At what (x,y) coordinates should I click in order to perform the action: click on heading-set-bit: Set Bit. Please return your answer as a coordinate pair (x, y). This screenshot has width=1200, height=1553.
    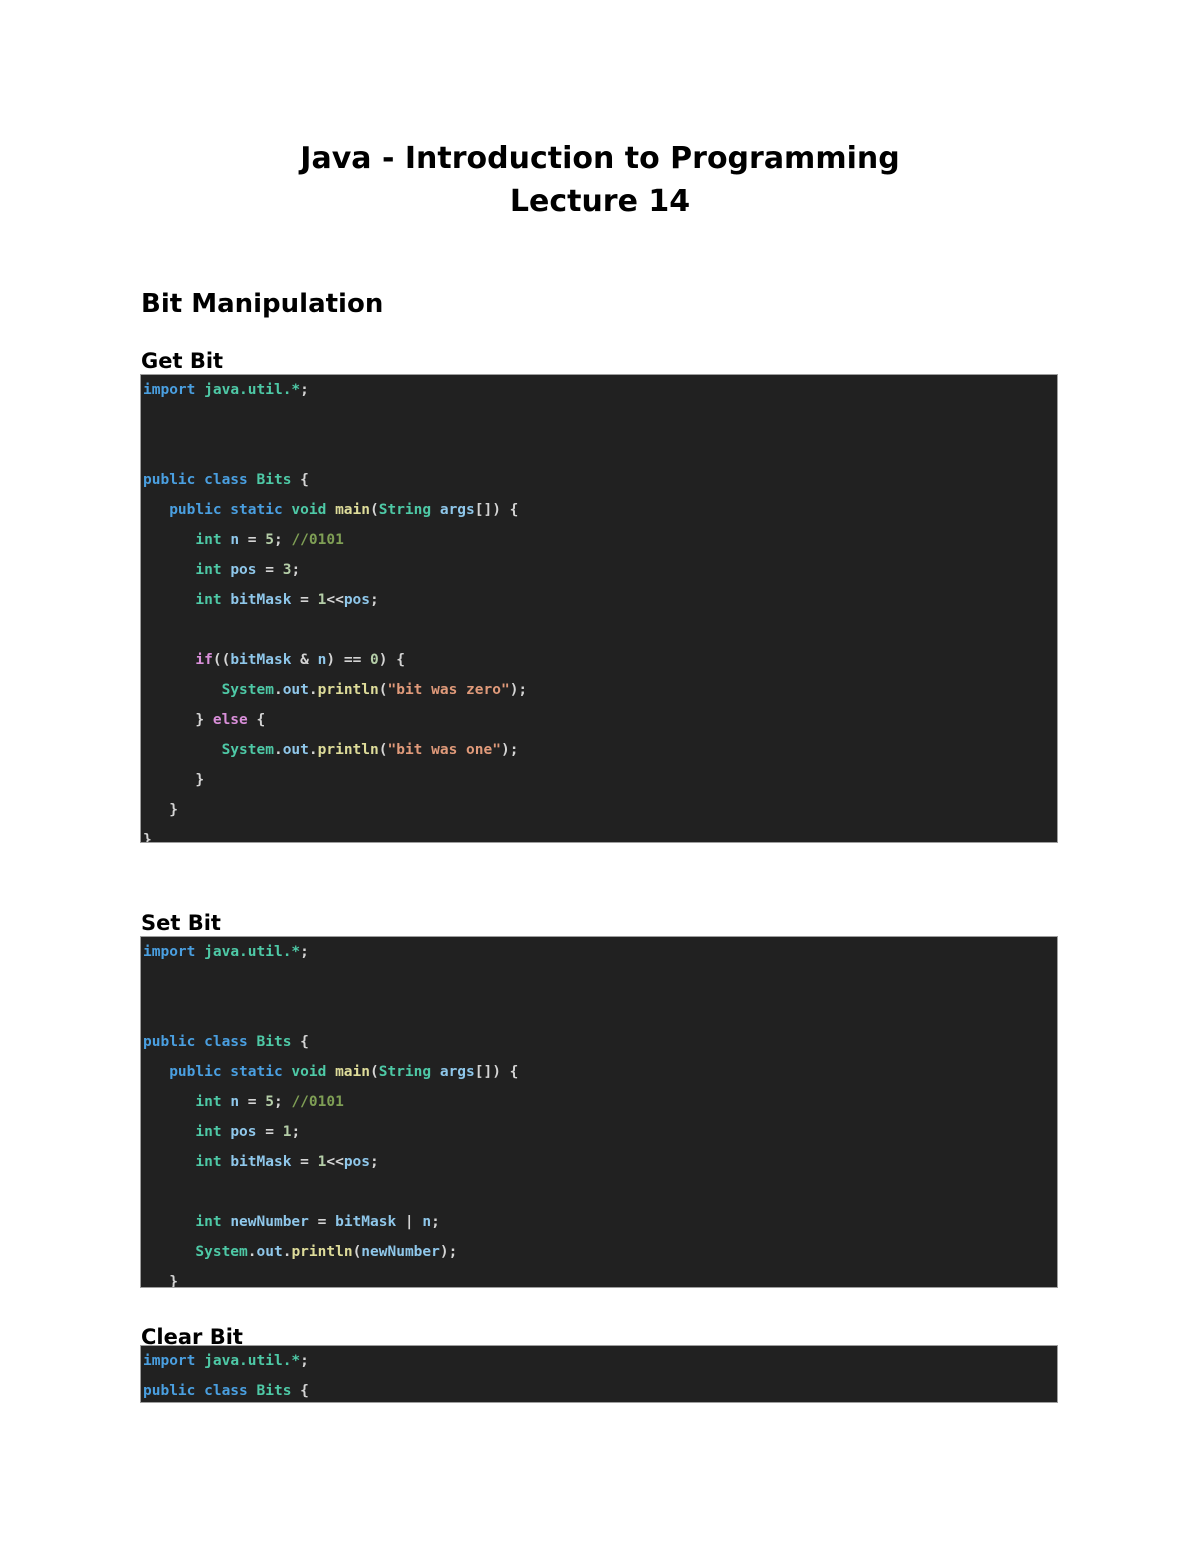
    Looking at the image, I should click on (181, 923).